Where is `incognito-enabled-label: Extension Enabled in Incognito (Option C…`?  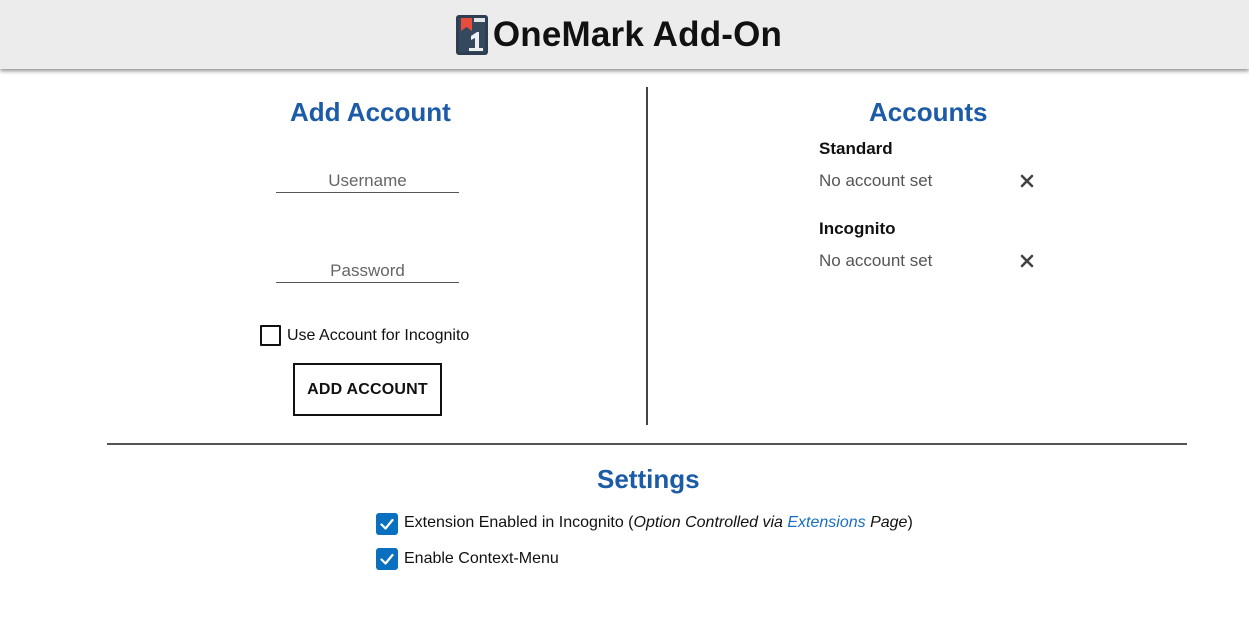
incognito-enabled-label: Extension Enabled in Incognito (Option C… is located at coordinates (658, 523).